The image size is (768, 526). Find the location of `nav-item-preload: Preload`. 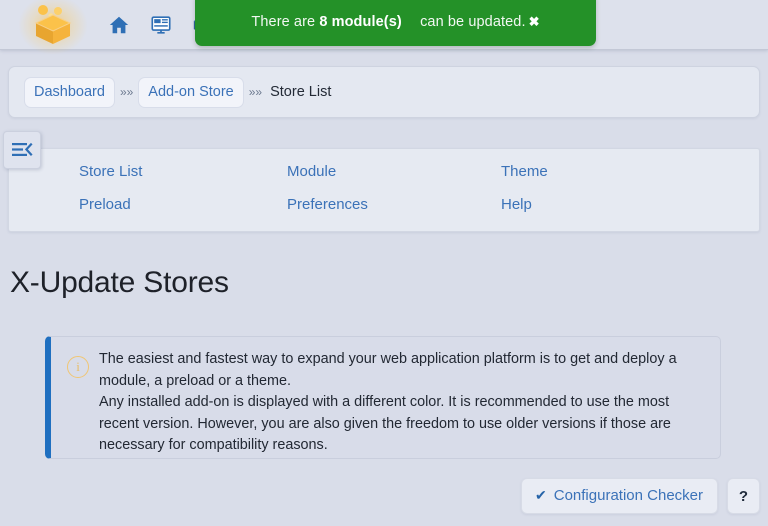

nav-item-preload: Preload is located at coordinates (105, 204).